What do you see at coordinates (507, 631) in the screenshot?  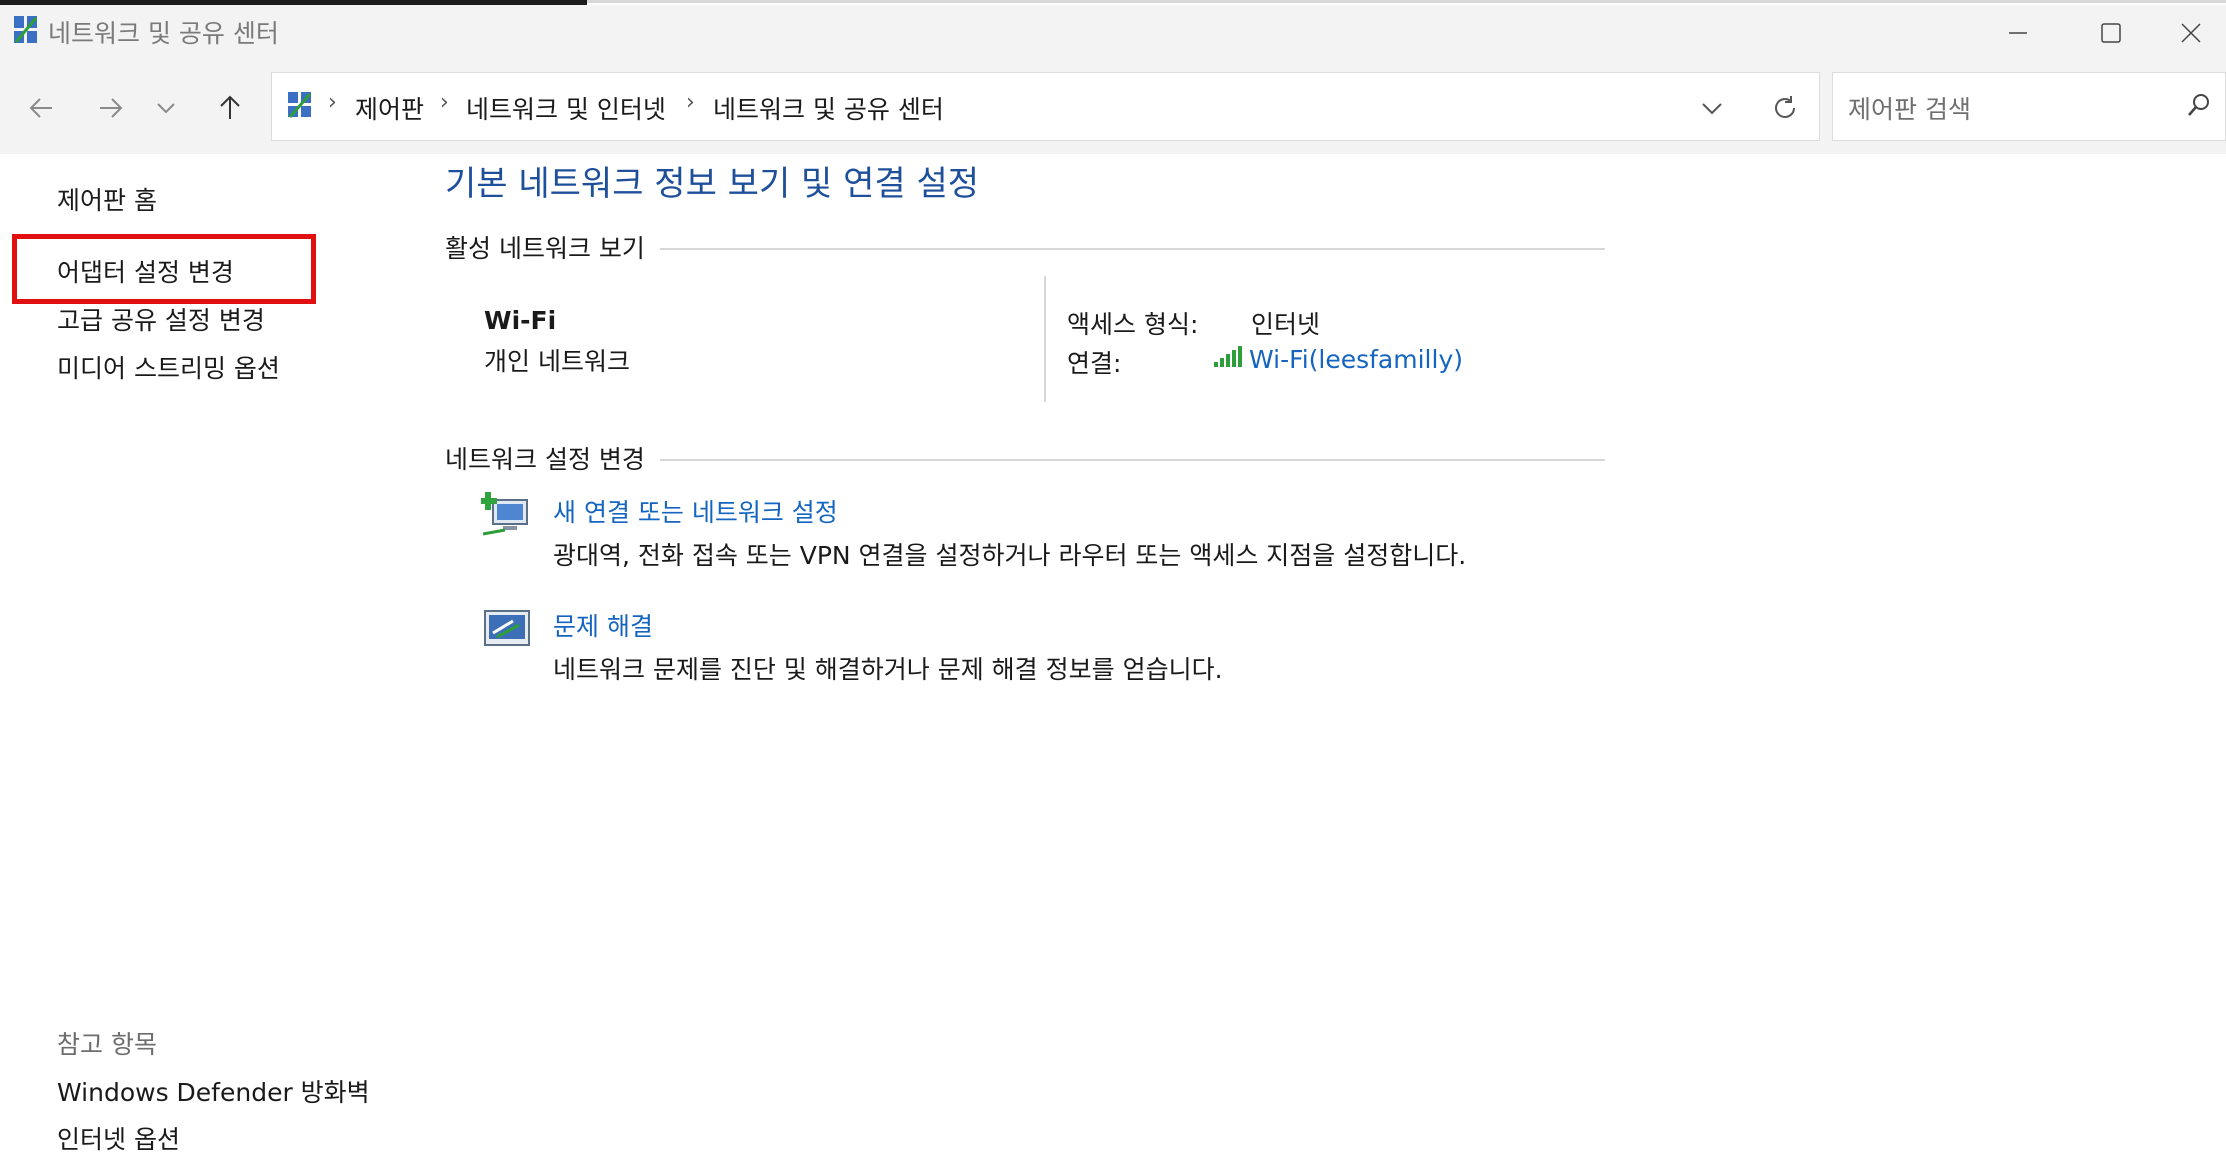 I see `troubleshoot-icon` at bounding box center [507, 631].